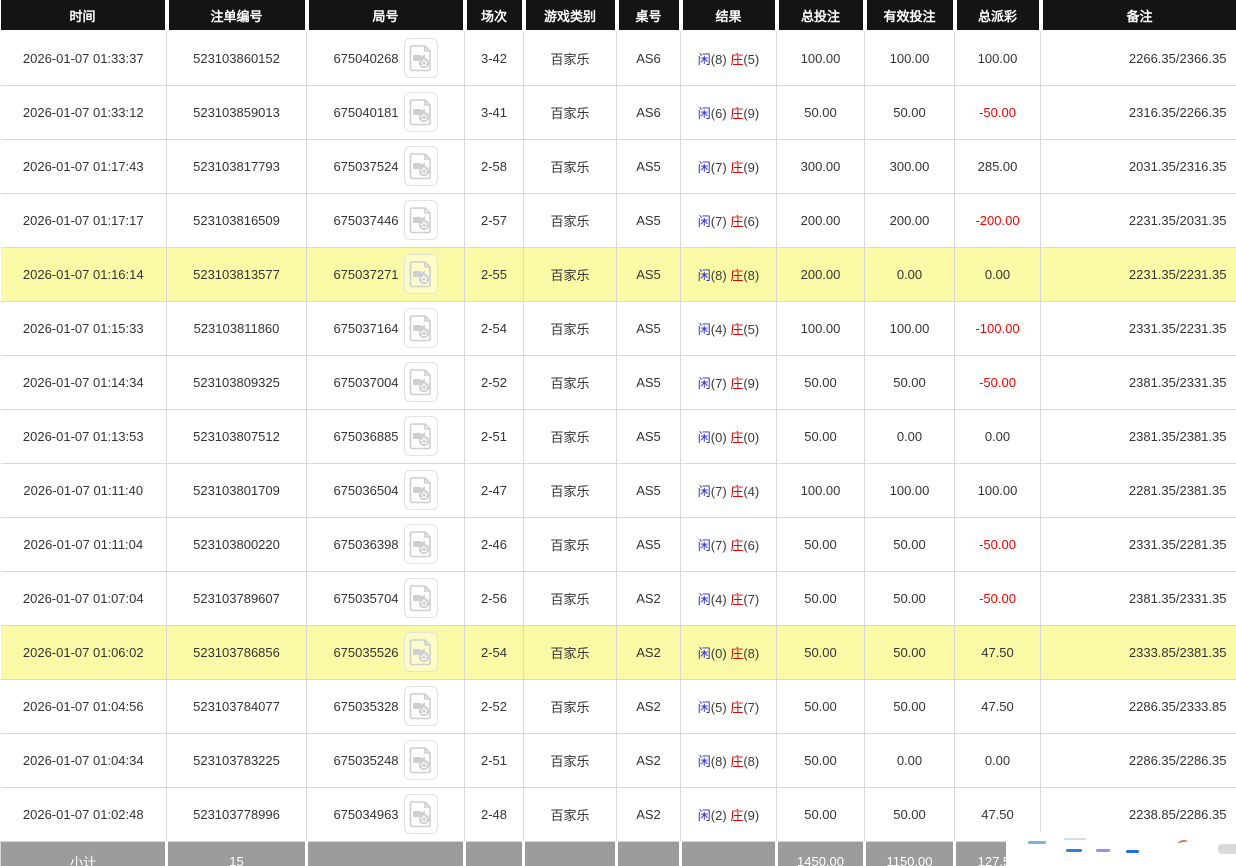 The width and height of the screenshot is (1236, 866). What do you see at coordinates (84, 853) in the screenshot?
I see `footer-subtotal-label: 小计` at bounding box center [84, 853].